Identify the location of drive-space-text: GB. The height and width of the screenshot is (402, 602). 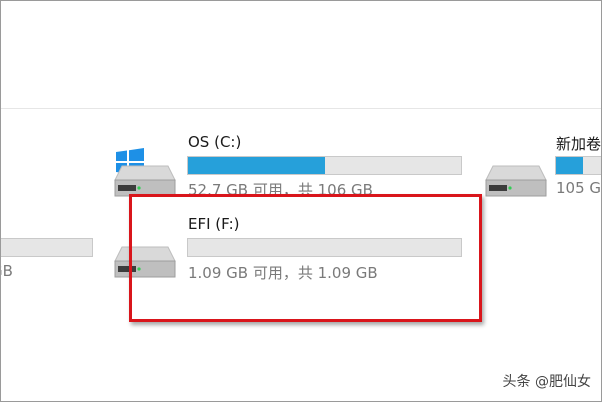
(7, 271).